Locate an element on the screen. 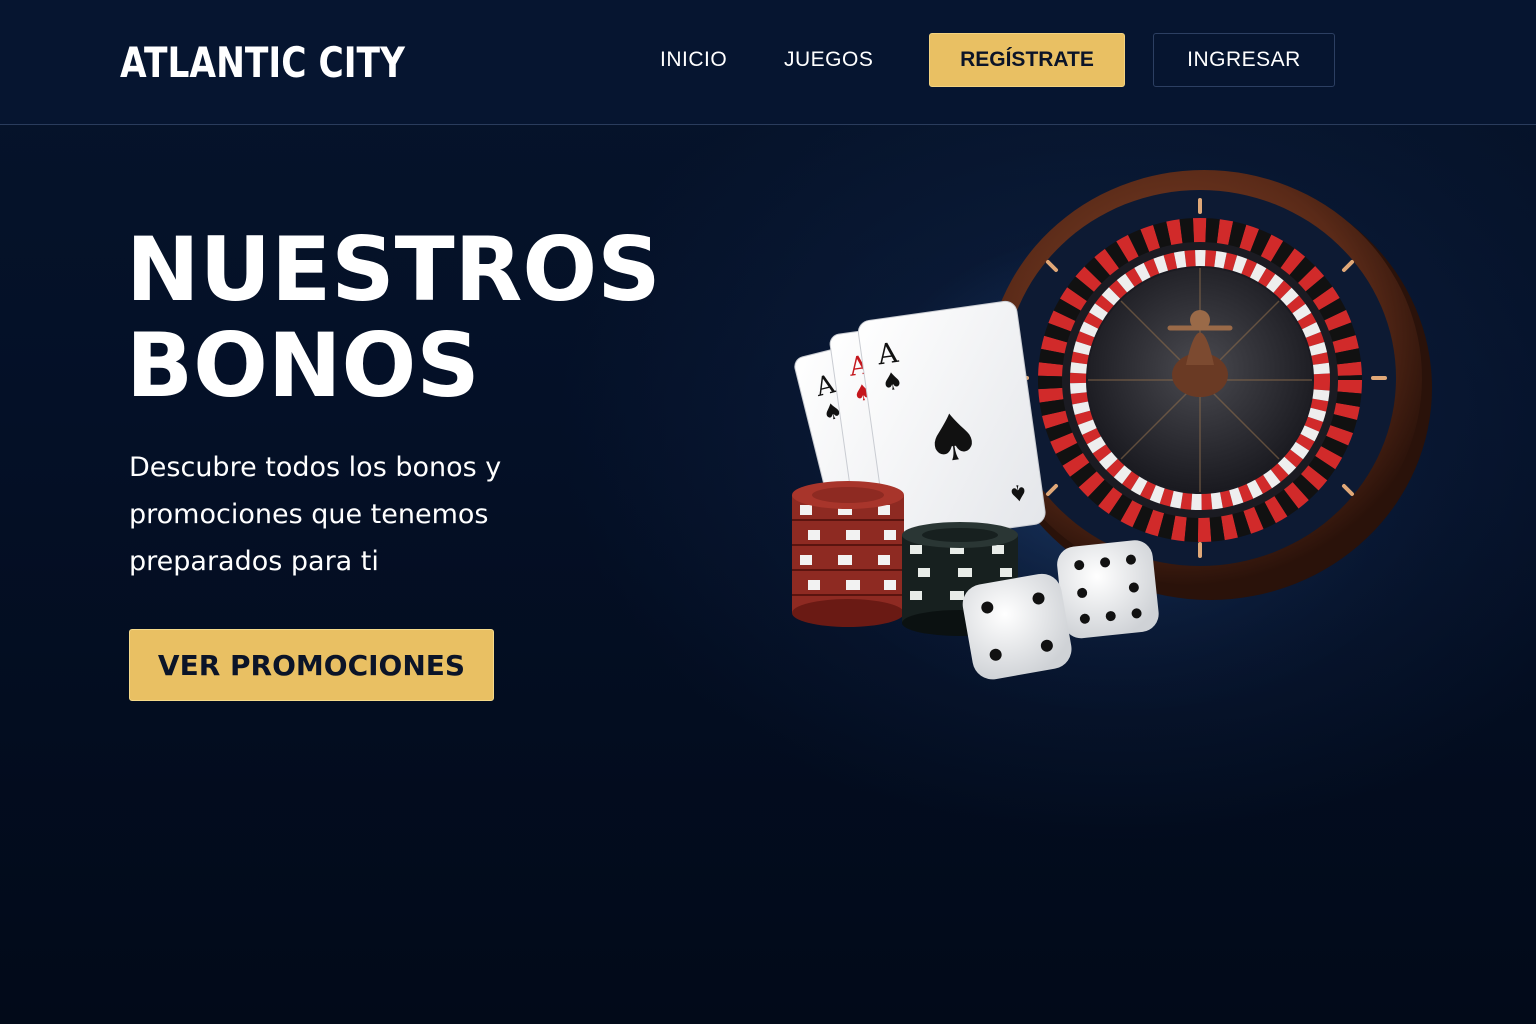 The image size is (1536, 1024). hero-title-line-1: NUESTROS is located at coordinates (393, 269).